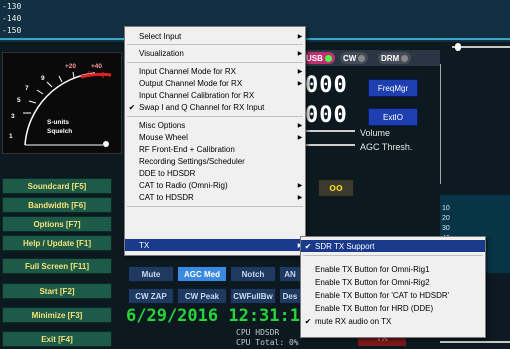  What do you see at coordinates (440, 124) in the screenshot?
I see `spectrum-divider` at bounding box center [440, 124].